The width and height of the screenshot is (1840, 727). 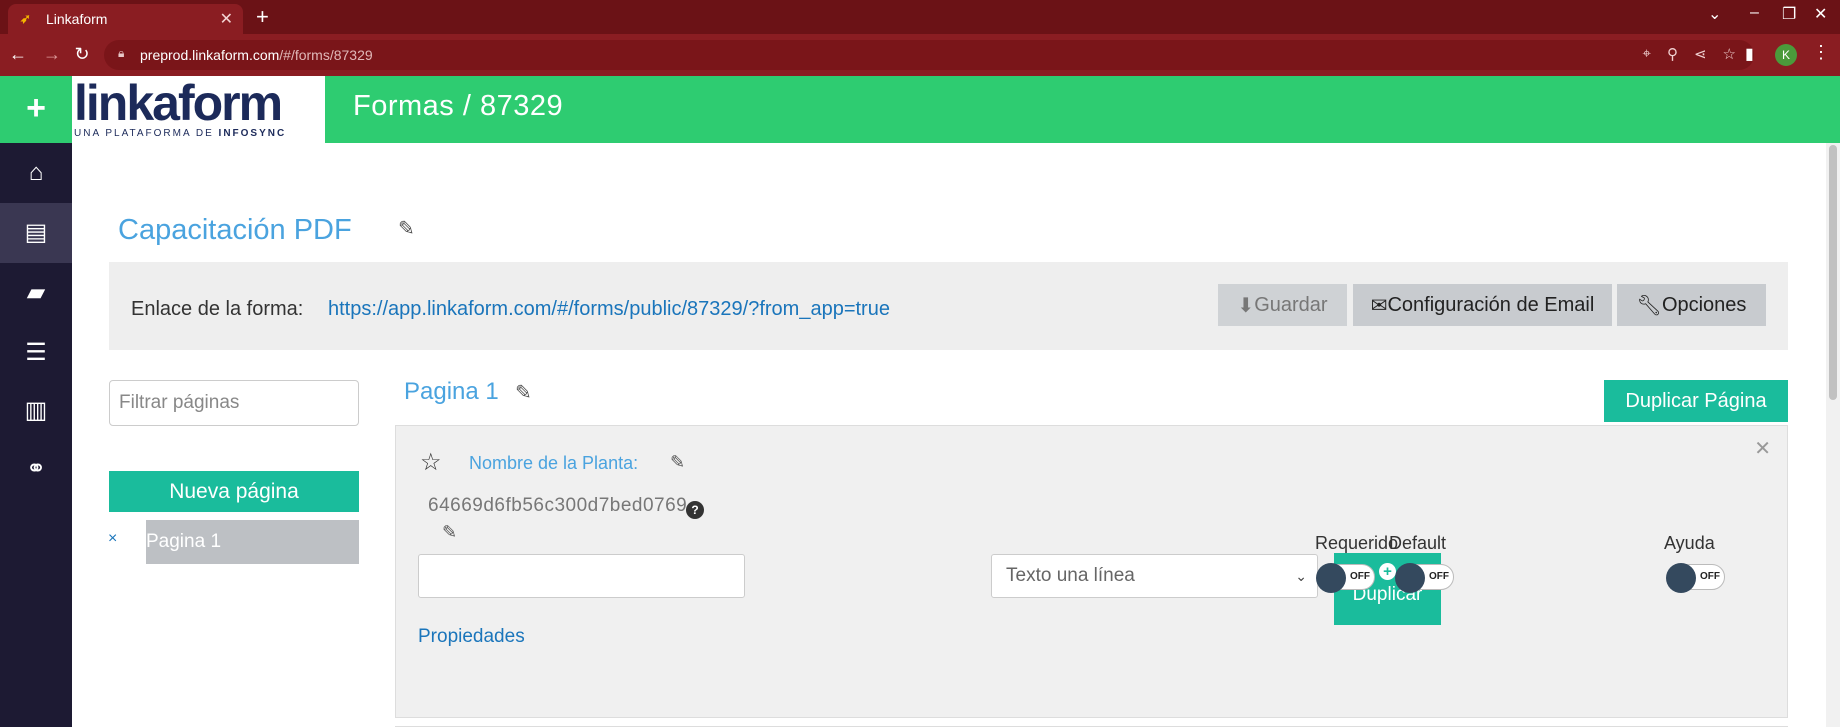 I want to click on form-link-label: Enlace de la forma:, so click(x=217, y=309).